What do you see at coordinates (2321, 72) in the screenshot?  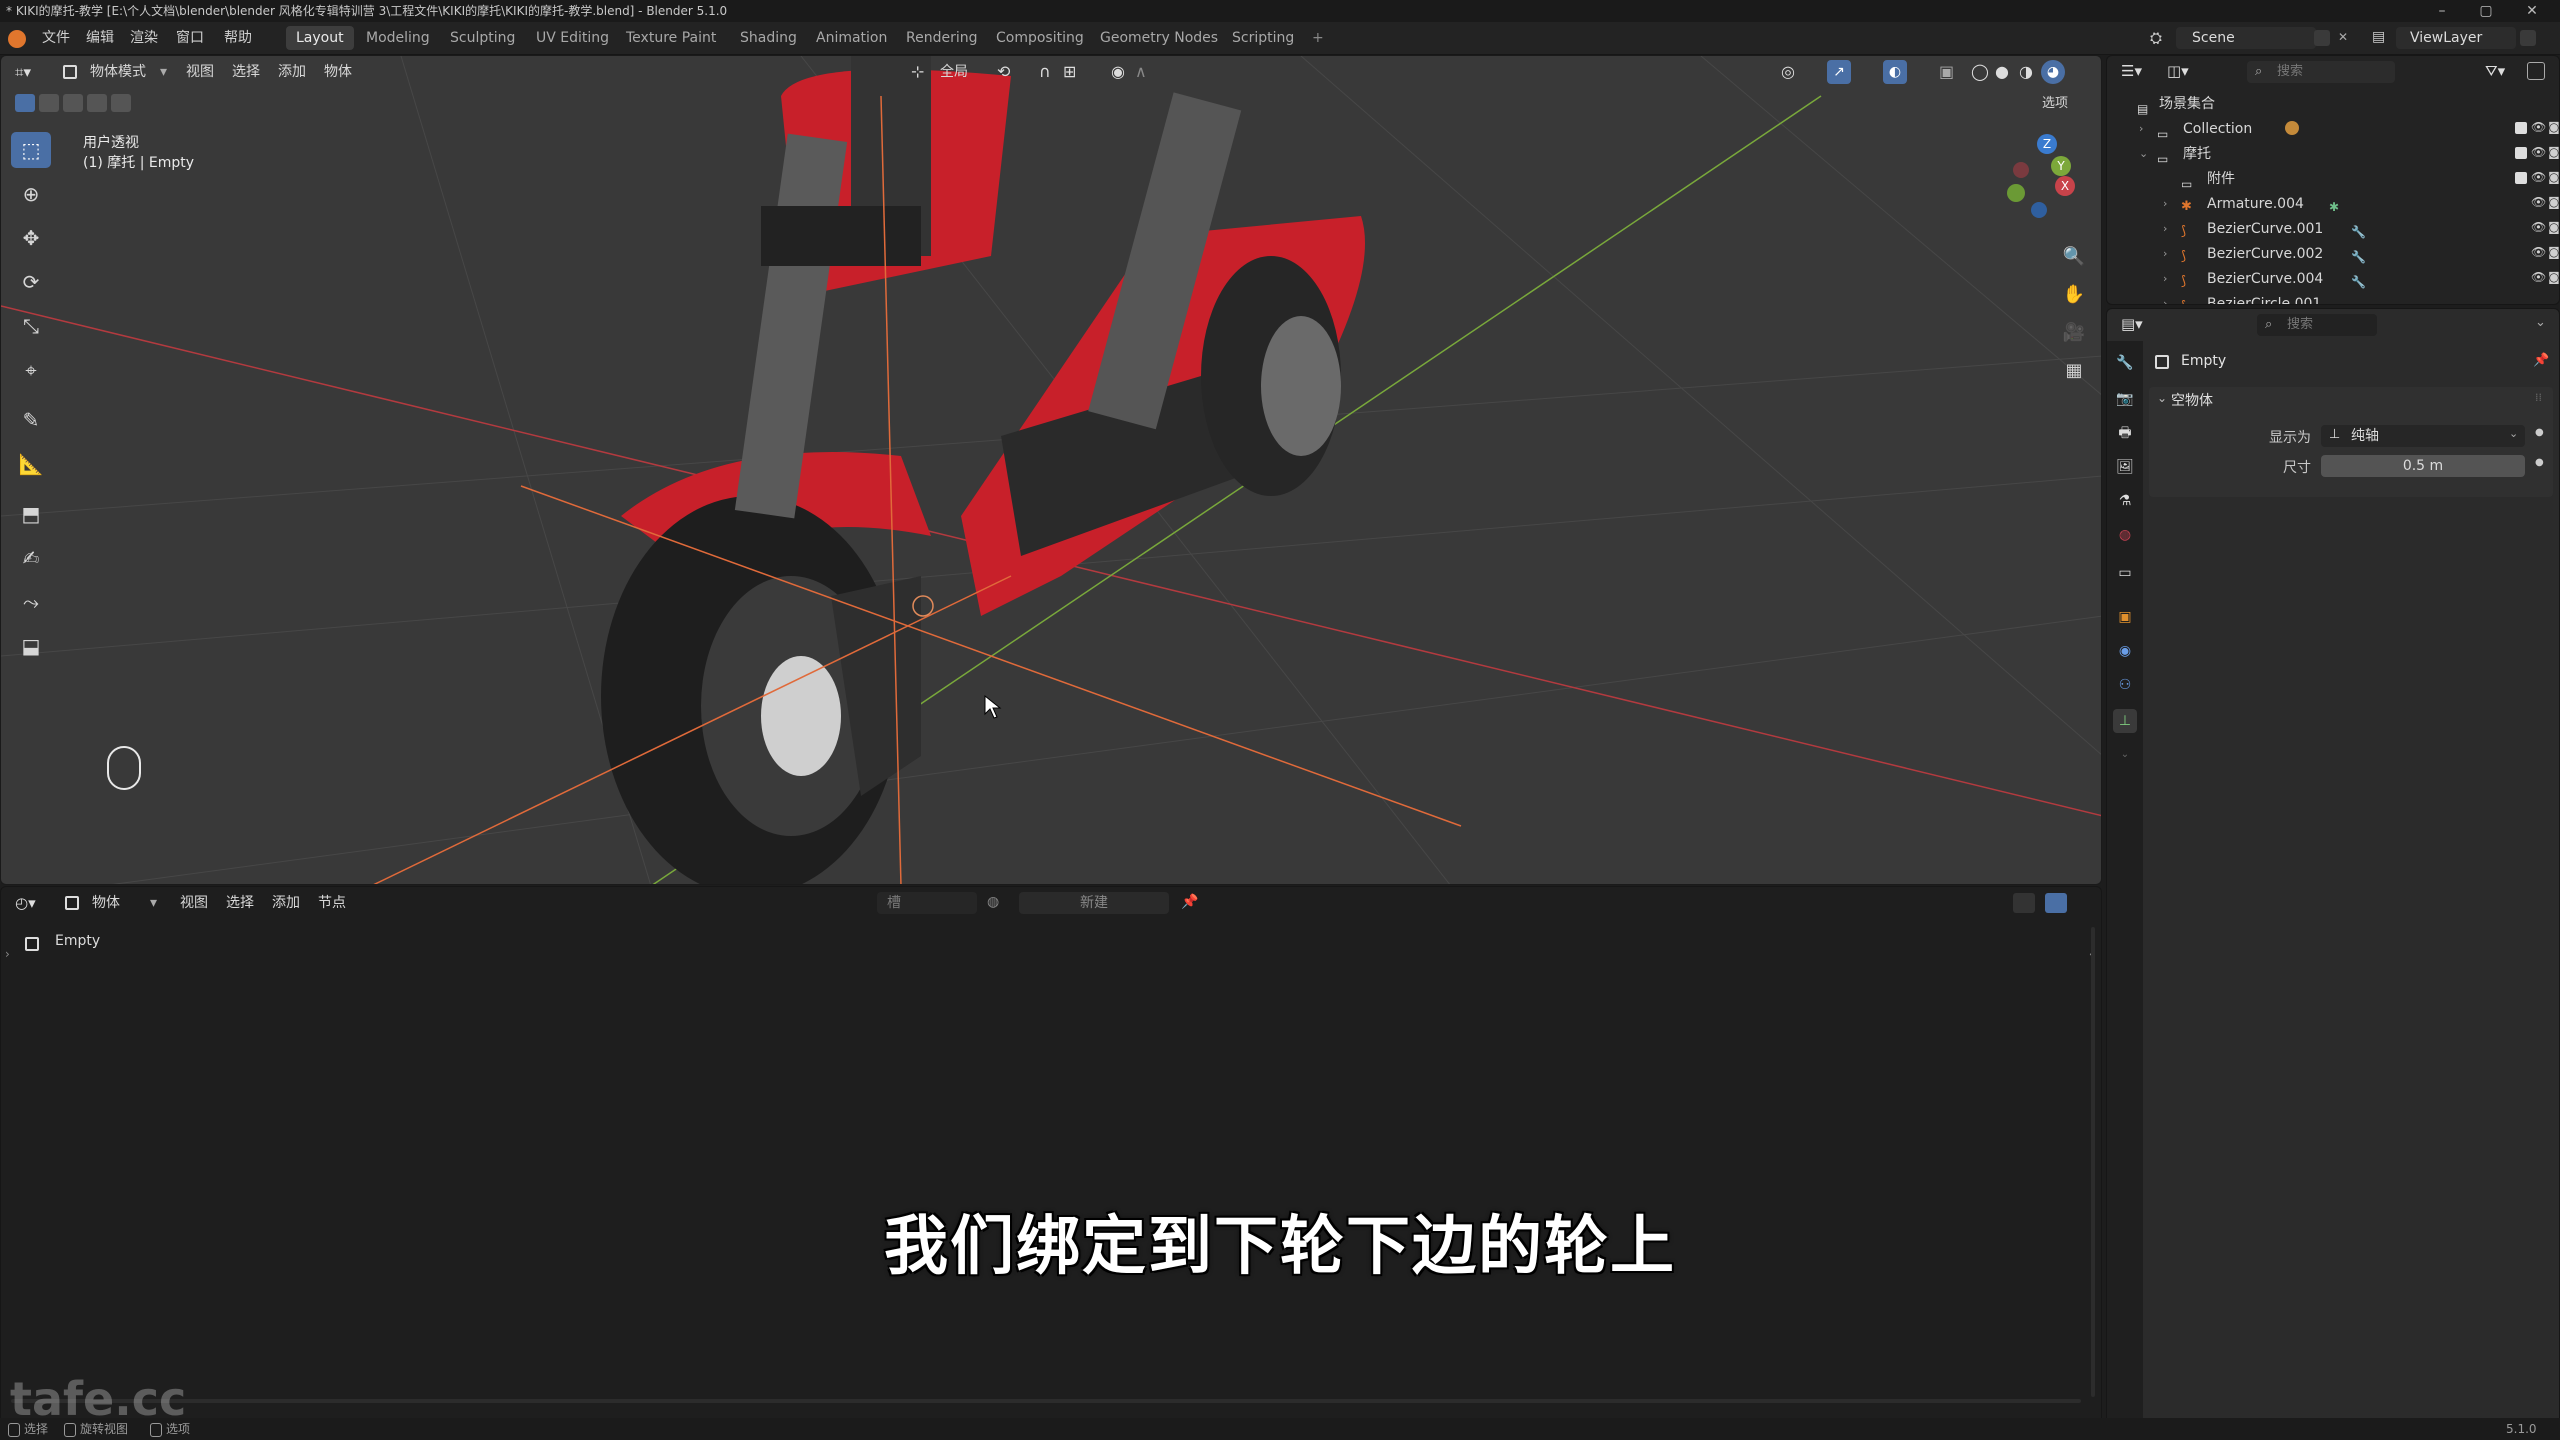 I see `outliner-search-input: 搜索` at bounding box center [2321, 72].